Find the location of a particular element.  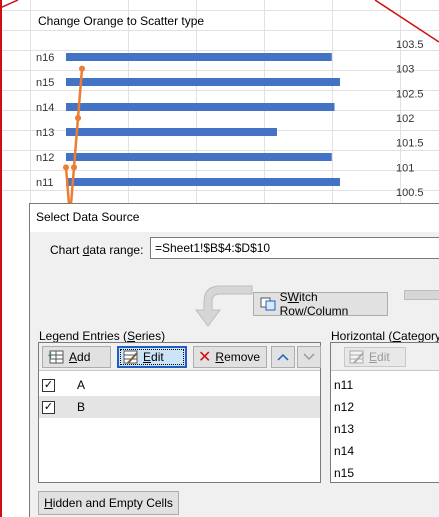

chevron-down-icon is located at coordinates (309, 357).